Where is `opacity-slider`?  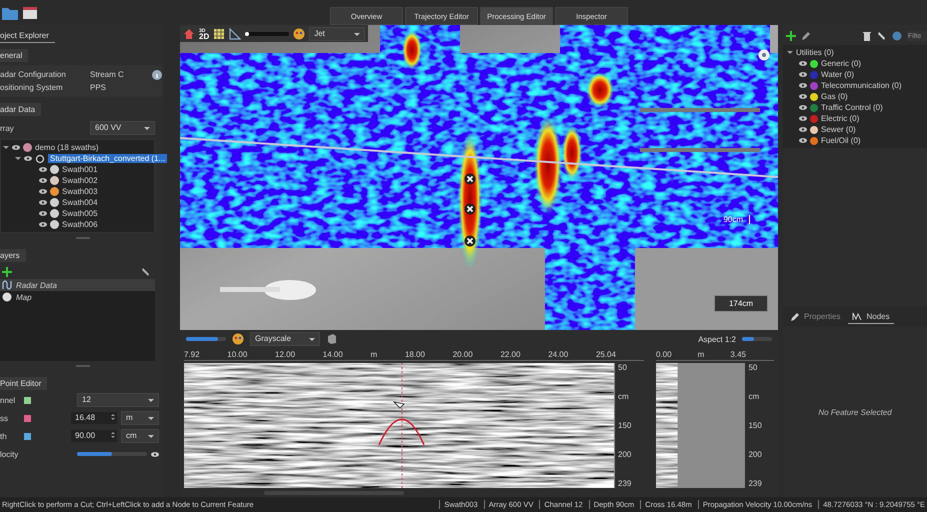
opacity-slider is located at coordinates (267, 34).